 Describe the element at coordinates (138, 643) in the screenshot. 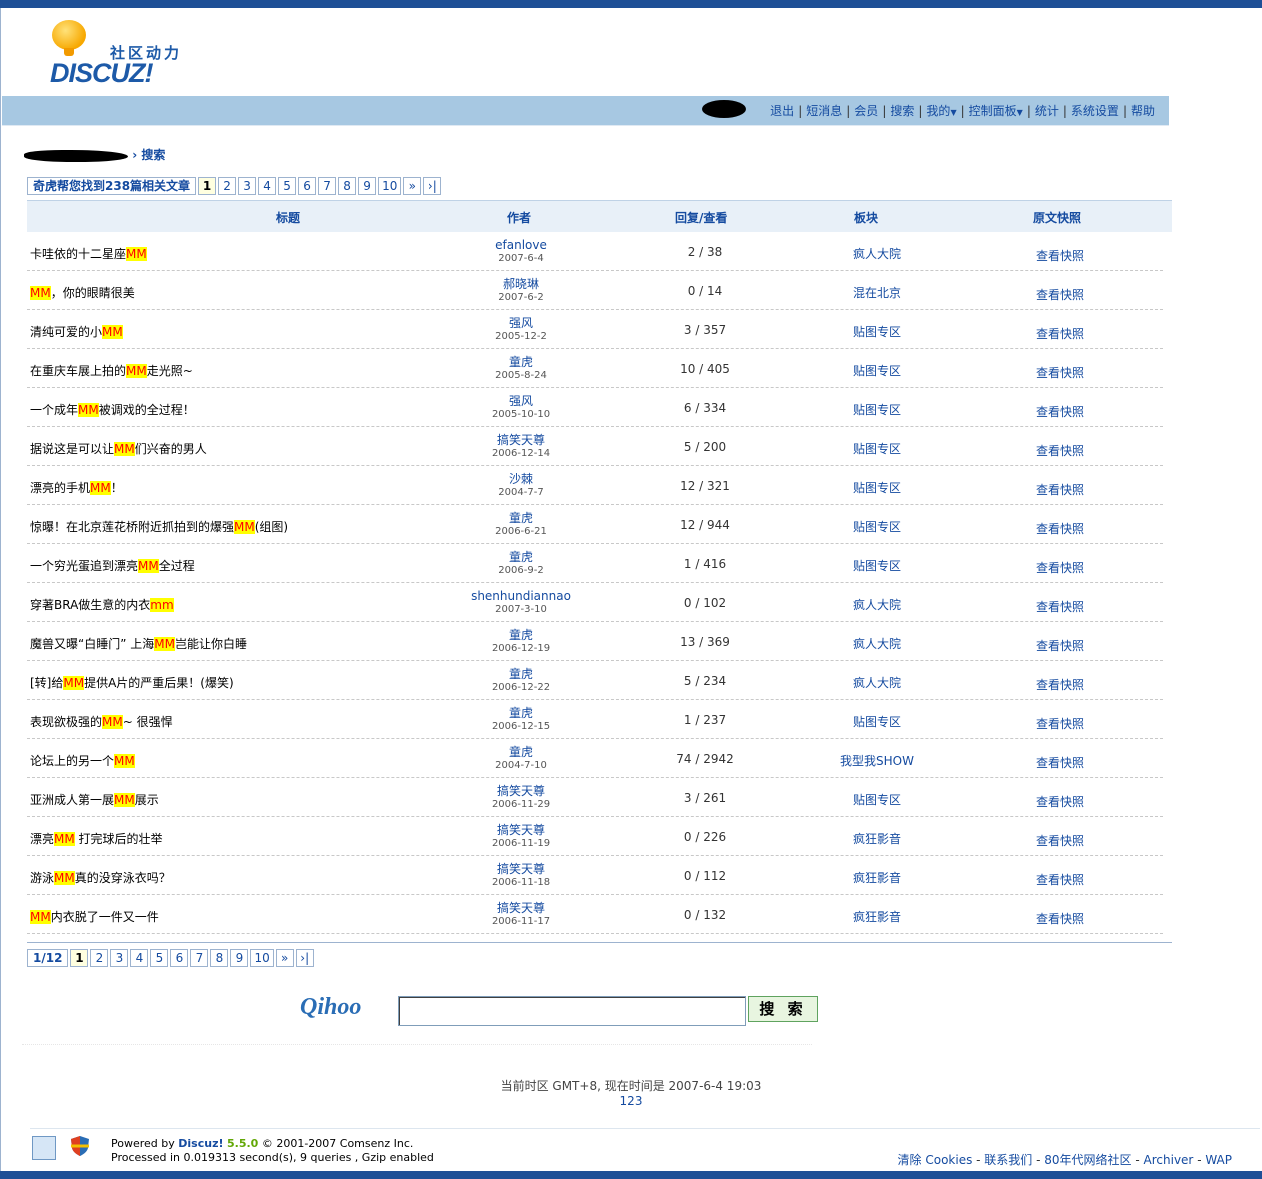

I see `topic-title-link: 魔兽又曝“白睡门” 上海MM岂能让你白睡` at that location.